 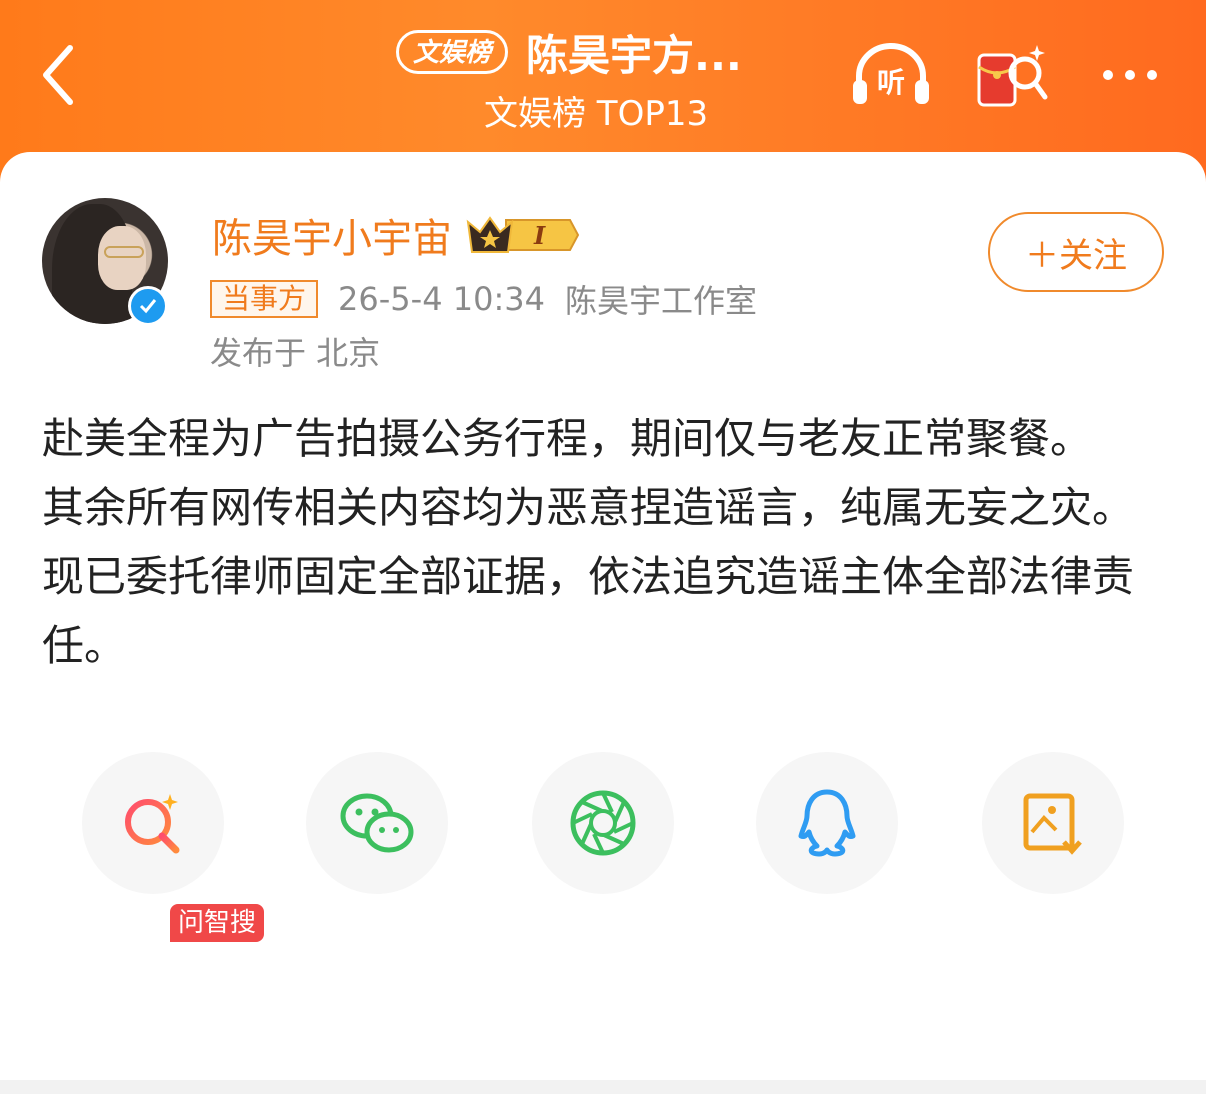 What do you see at coordinates (567, 438) in the screenshot?
I see `post-paragraph: 赴美全程为广告拍摄公务行程，期间仅与老友正常聚餐。` at bounding box center [567, 438].